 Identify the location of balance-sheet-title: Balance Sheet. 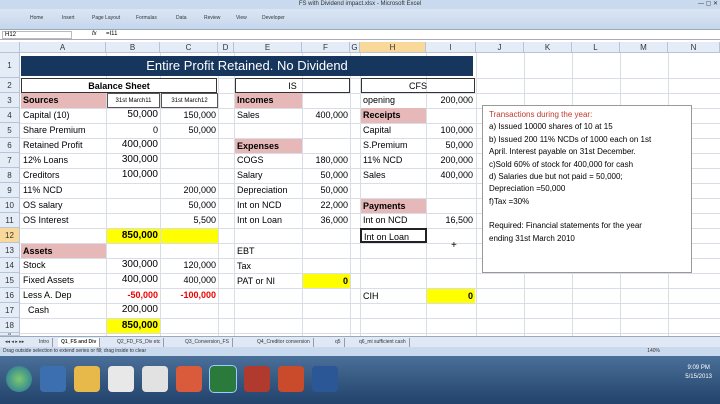
(119, 85).